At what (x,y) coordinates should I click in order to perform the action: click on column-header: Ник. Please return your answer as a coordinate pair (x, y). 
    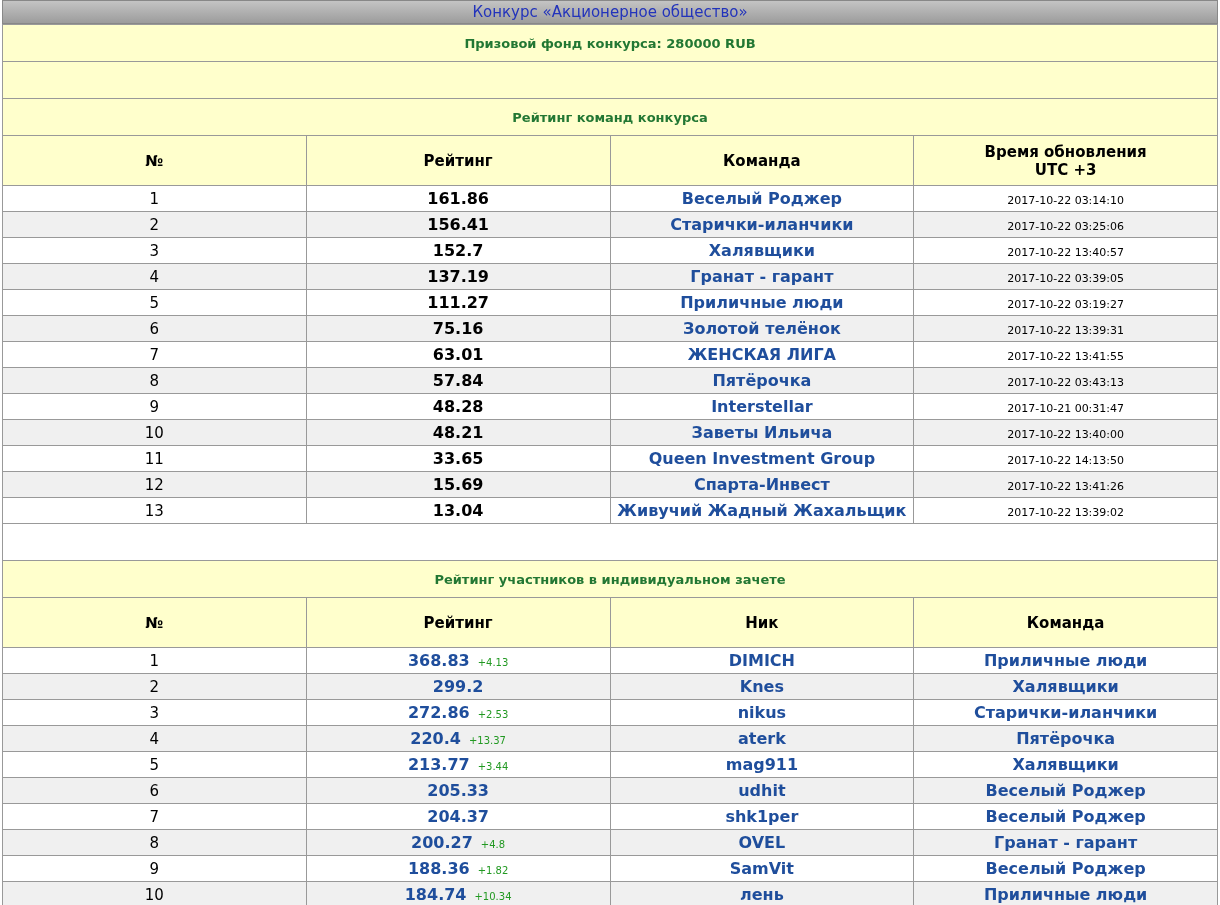
    Looking at the image, I should click on (762, 622).